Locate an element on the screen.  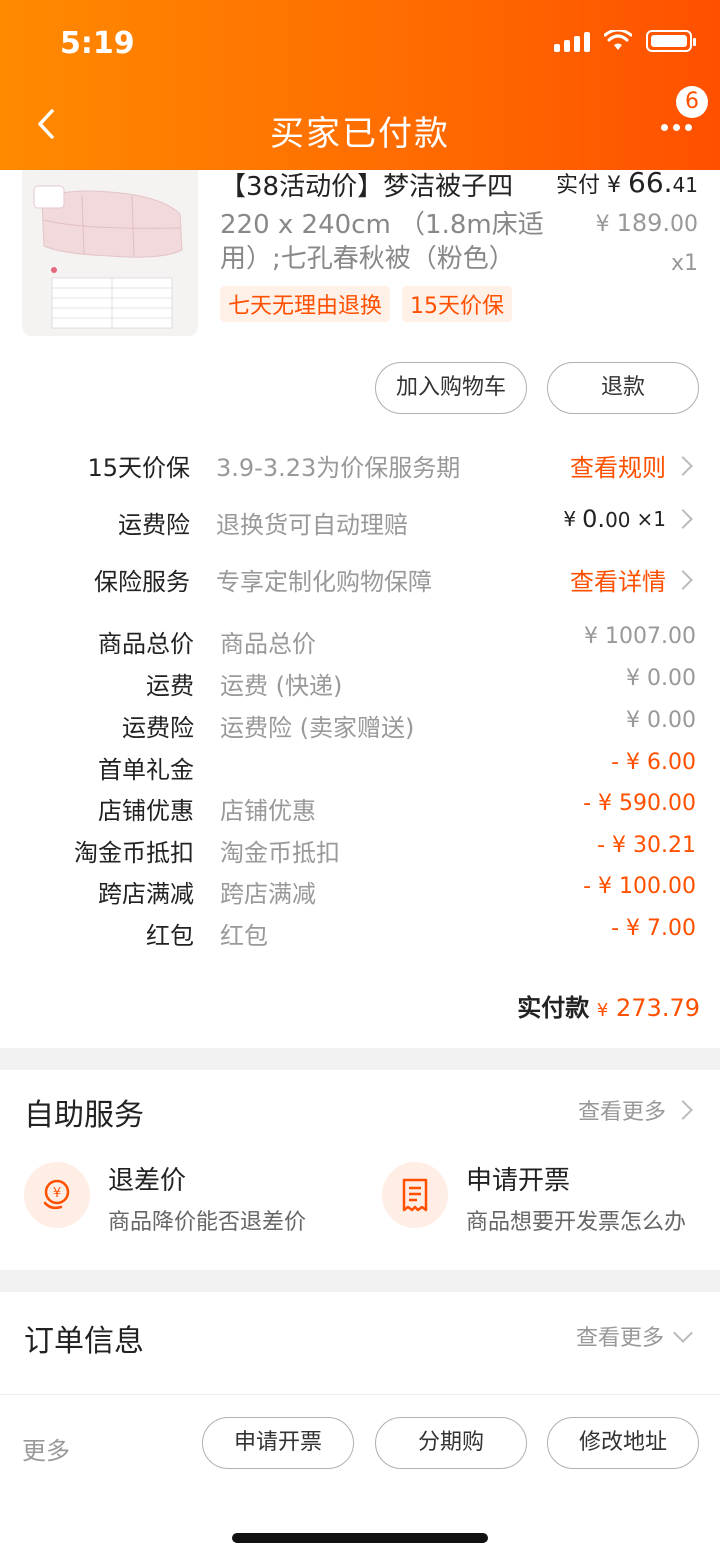
card-title: 申请开票 is located at coordinates (518, 1181).